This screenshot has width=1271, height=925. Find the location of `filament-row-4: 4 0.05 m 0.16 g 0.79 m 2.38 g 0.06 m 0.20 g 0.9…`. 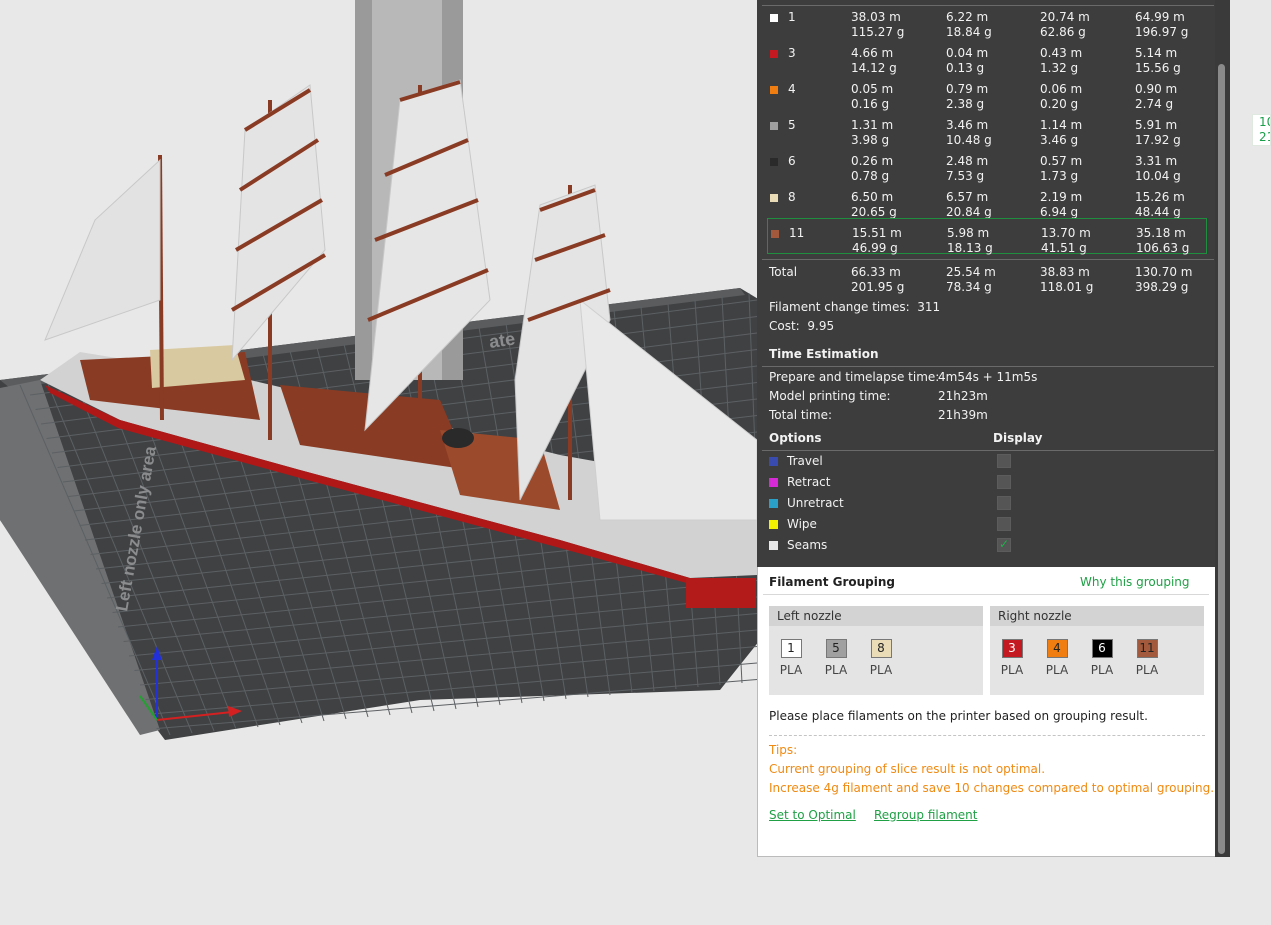

filament-row-4: 4 0.05 m 0.16 g 0.79 m 2.38 g 0.06 m 0.20 g 0.9… is located at coordinates (987, 96).